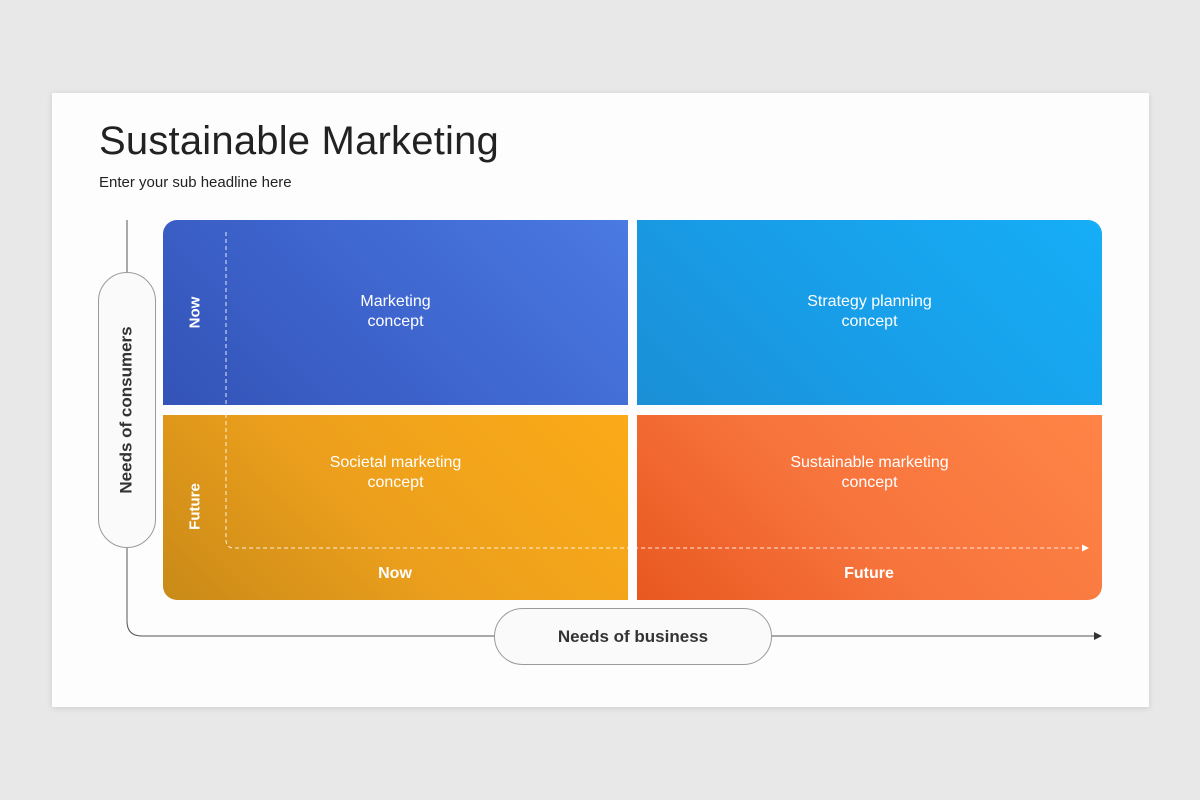 The width and height of the screenshot is (1200, 800). I want to click on y-axis-label: Needs of consumers, so click(127, 410).